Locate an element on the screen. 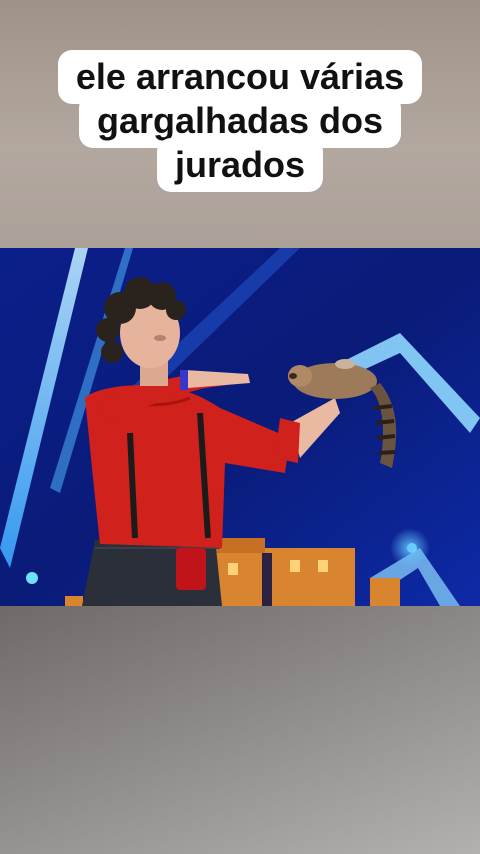 The image size is (480, 854). caption-line-3: jurados is located at coordinates (240, 165).